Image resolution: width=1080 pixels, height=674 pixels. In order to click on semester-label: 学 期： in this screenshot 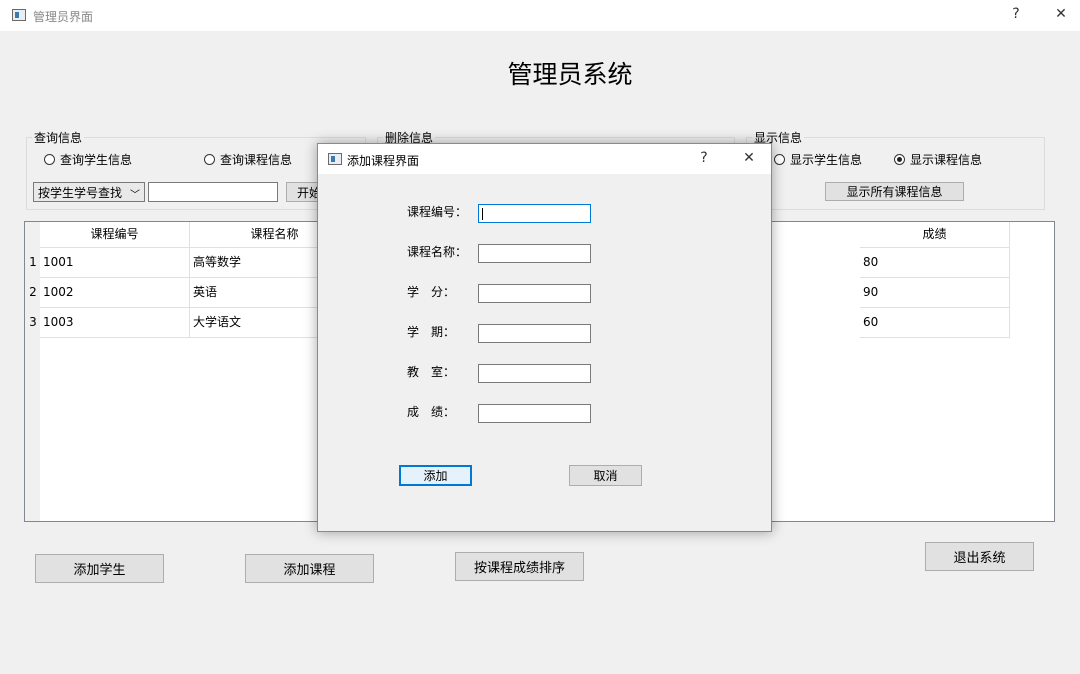, I will do `click(431, 332)`.